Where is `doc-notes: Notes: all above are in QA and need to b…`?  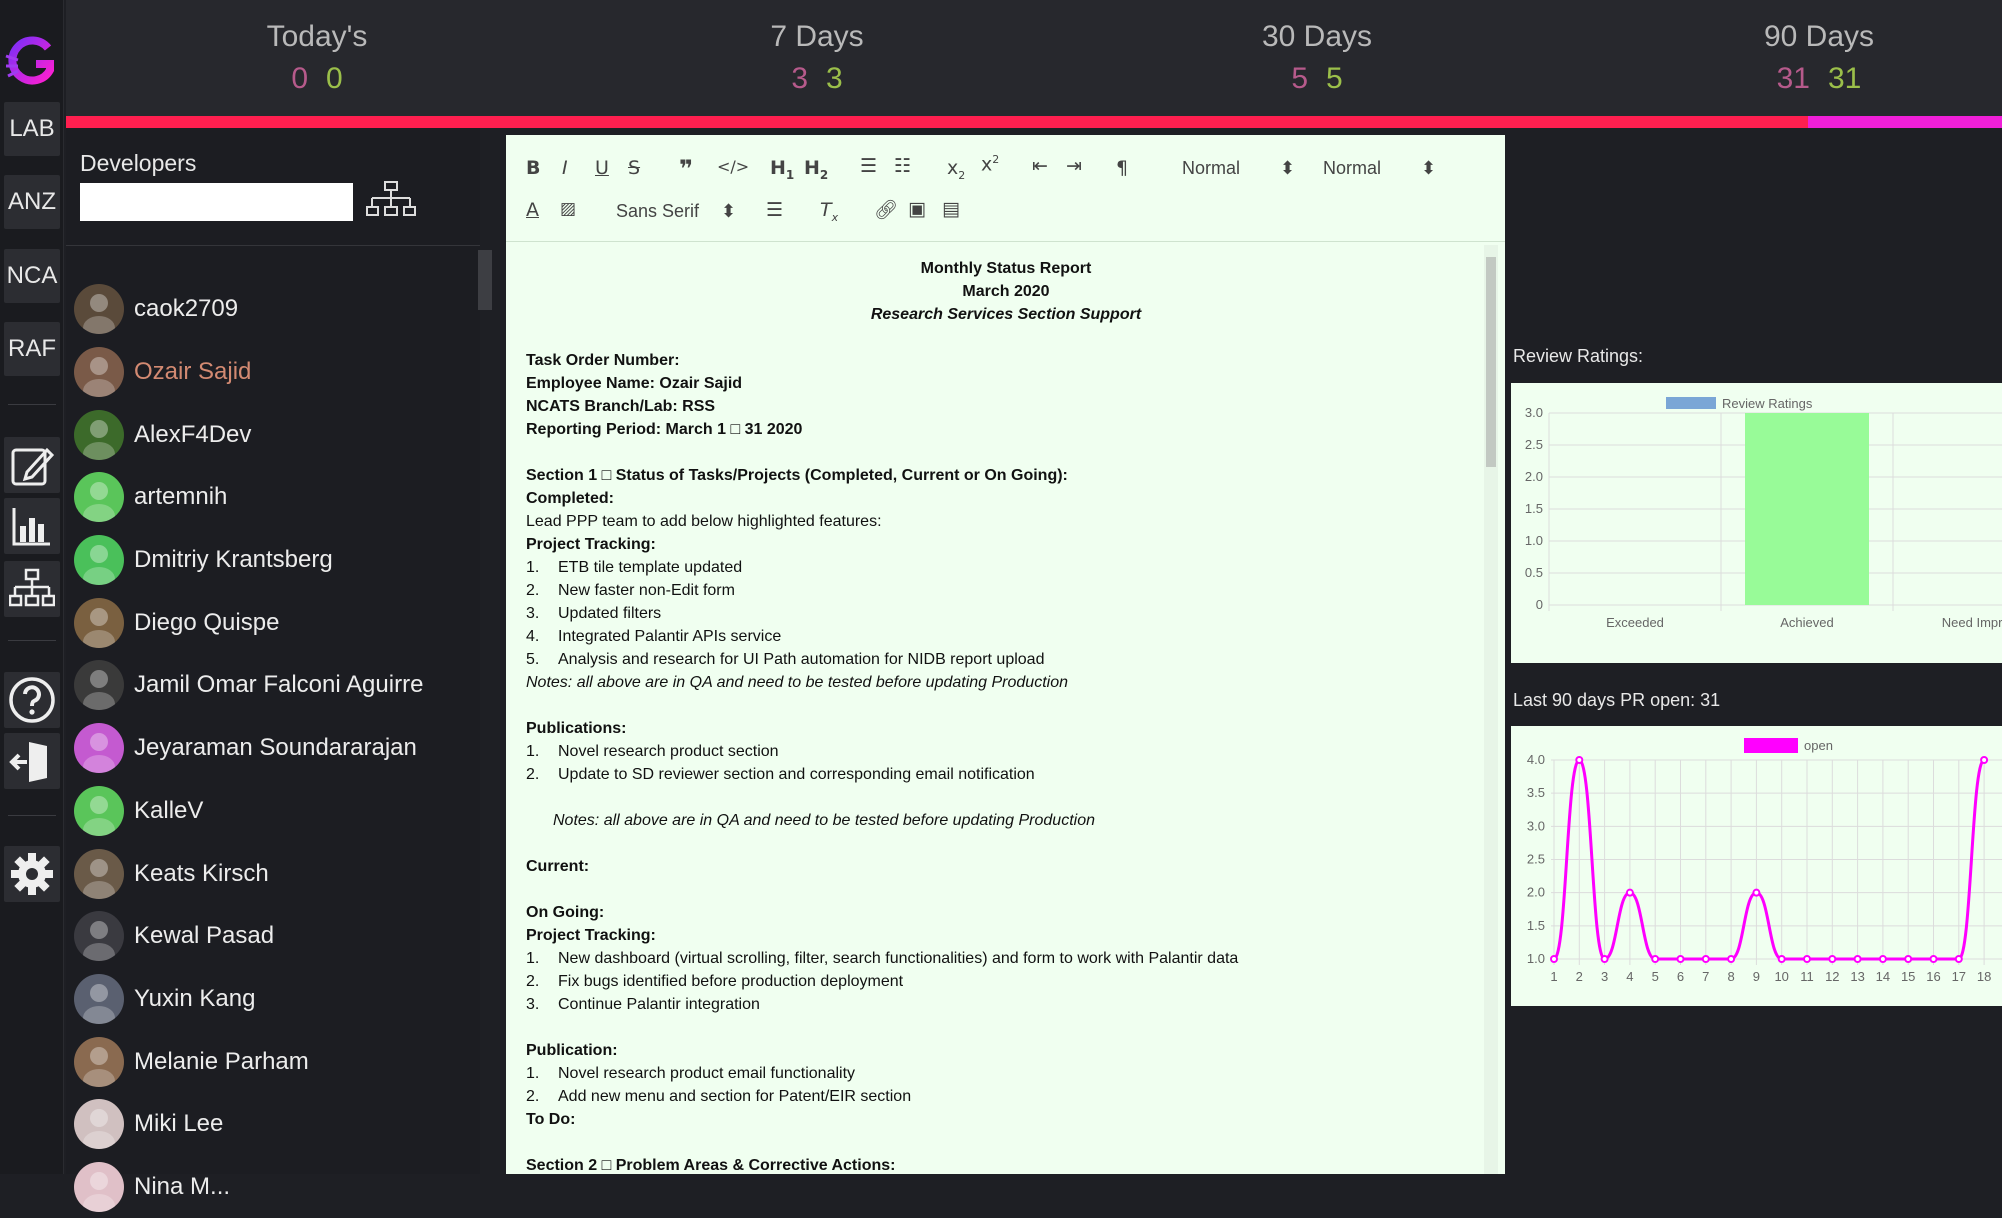 doc-notes: Notes: all above are in QA and need to b… is located at coordinates (824, 820).